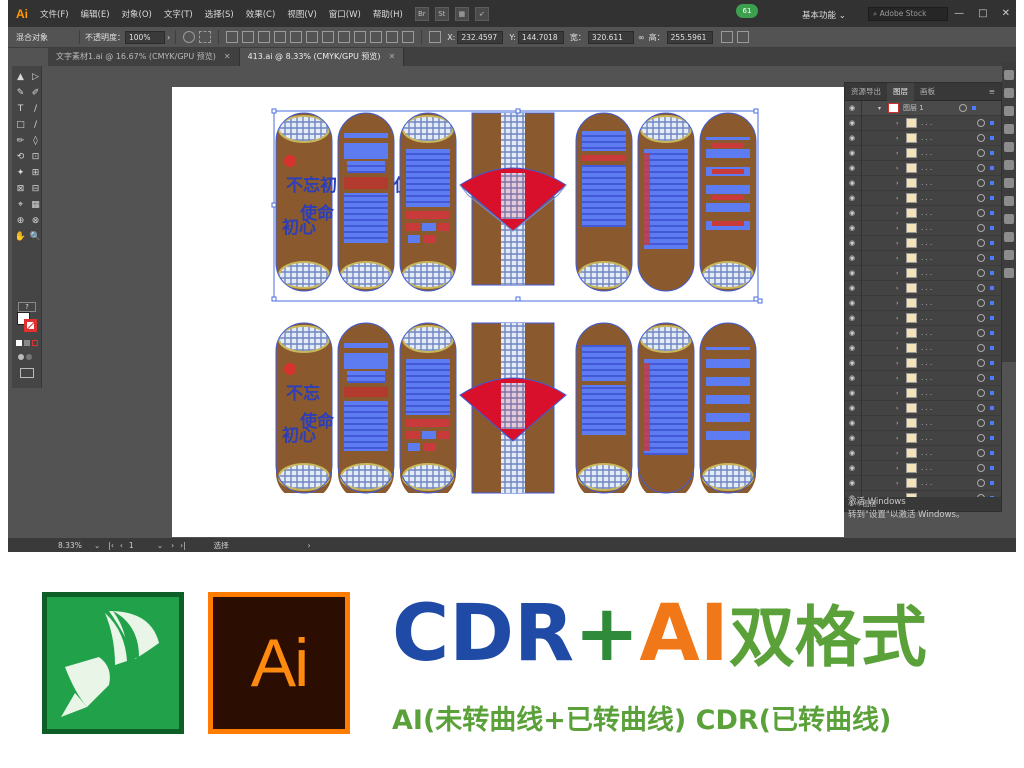 The image size is (1024, 768). What do you see at coordinates (360, 37) in the screenshot?
I see `distribute-bottom-icon` at bounding box center [360, 37].